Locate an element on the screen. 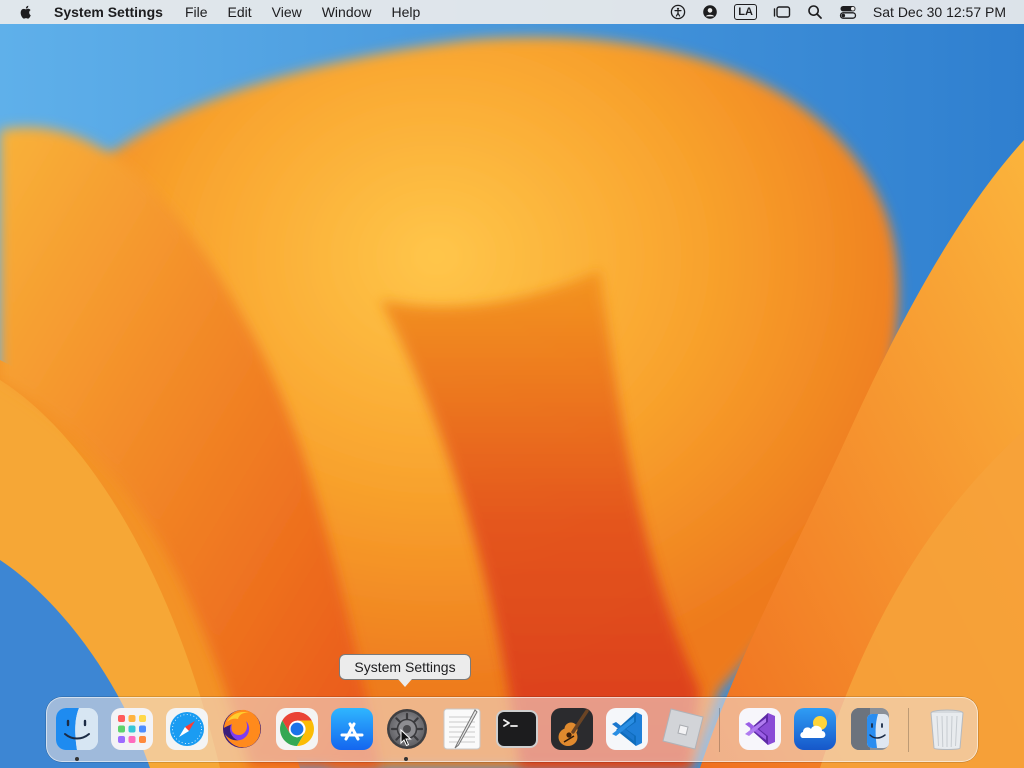 This screenshot has height=768, width=1024. accessibility-icon is located at coordinates (678, 12).